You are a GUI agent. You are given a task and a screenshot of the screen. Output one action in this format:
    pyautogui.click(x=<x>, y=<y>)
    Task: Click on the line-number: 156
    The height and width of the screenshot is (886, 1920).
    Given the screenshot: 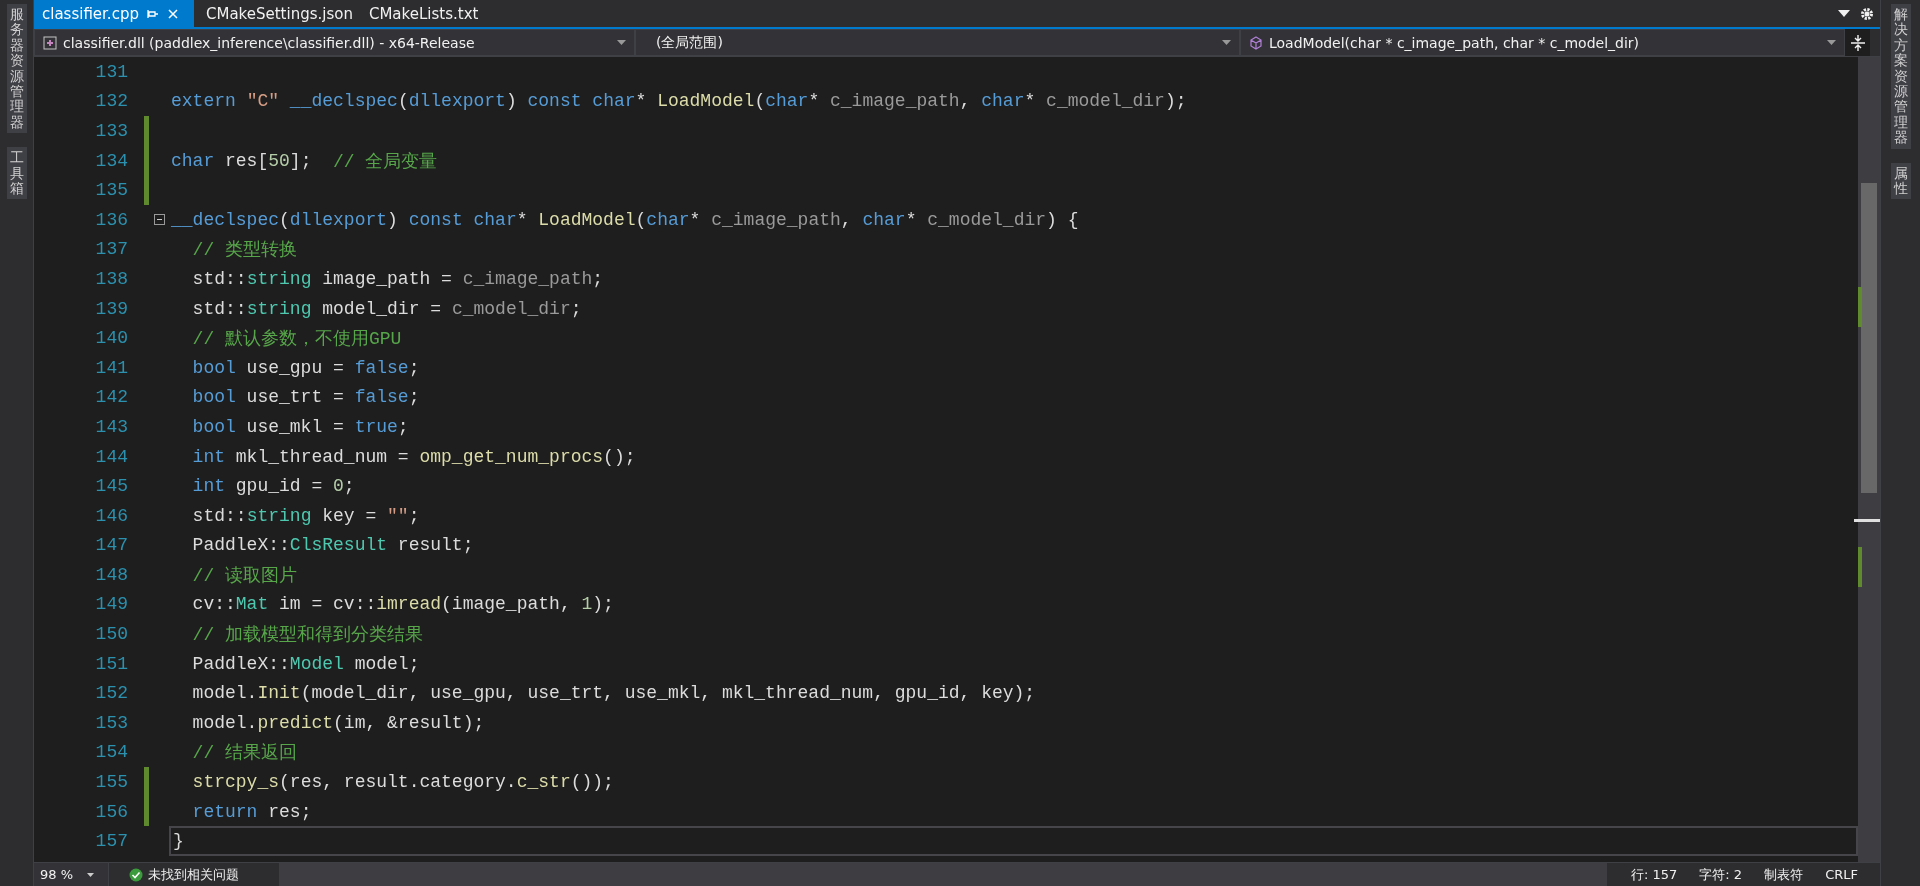 What is the action you would take?
    pyautogui.click(x=111, y=811)
    